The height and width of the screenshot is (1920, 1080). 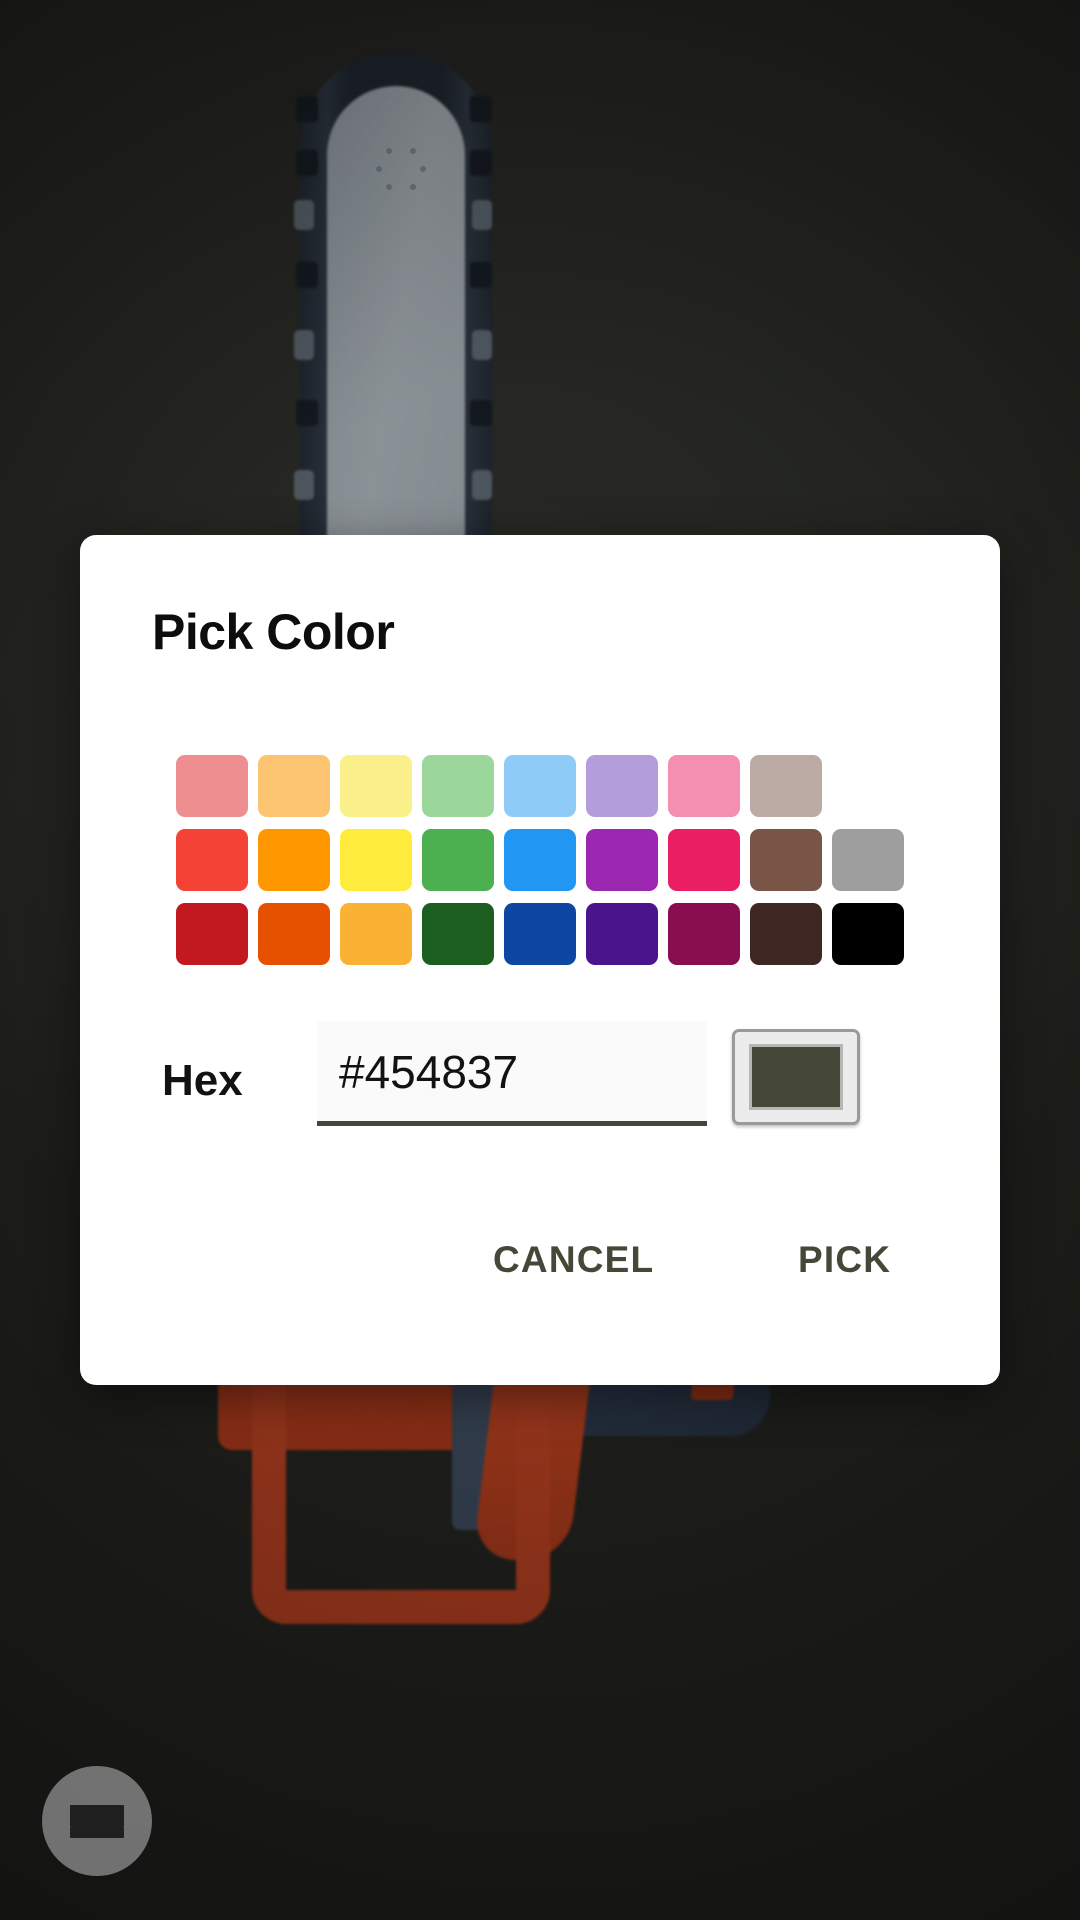 I want to click on swatch-row-pastel, so click(x=546, y=786).